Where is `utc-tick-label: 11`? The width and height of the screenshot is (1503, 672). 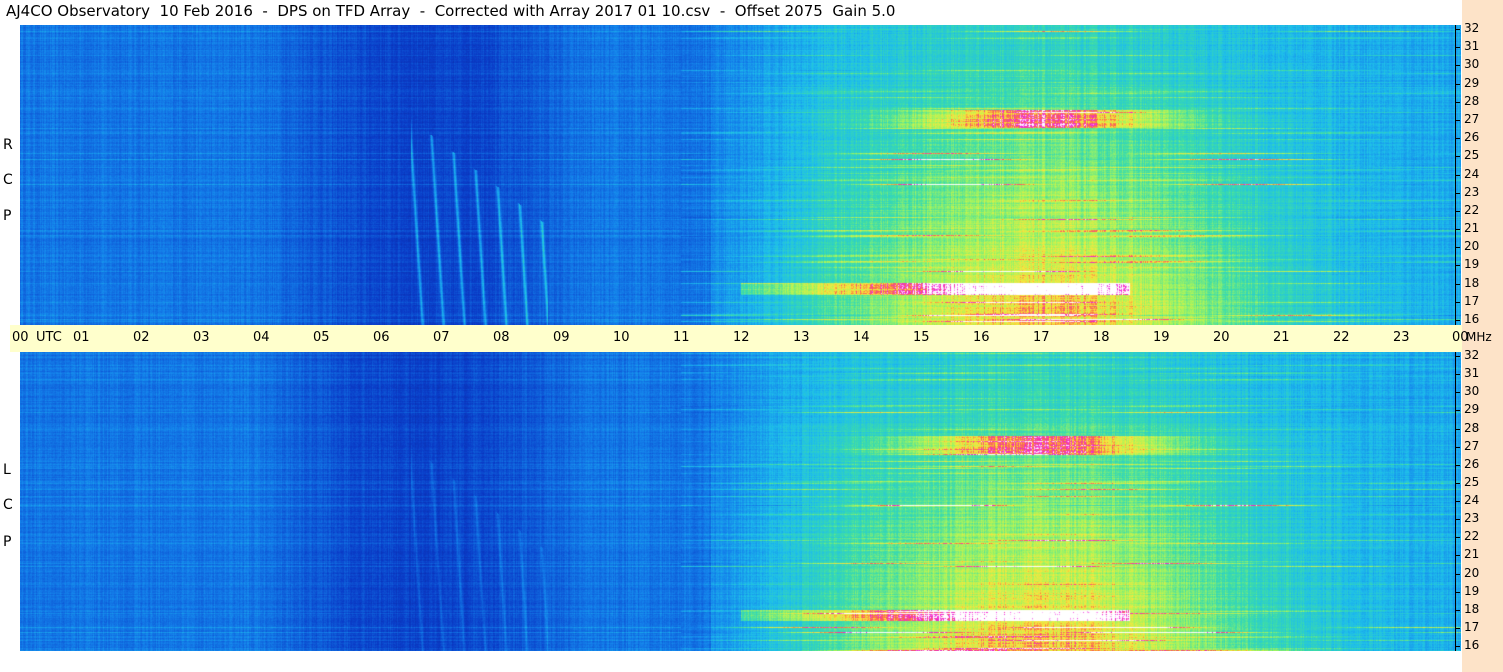 utc-tick-label: 11 is located at coordinates (681, 337).